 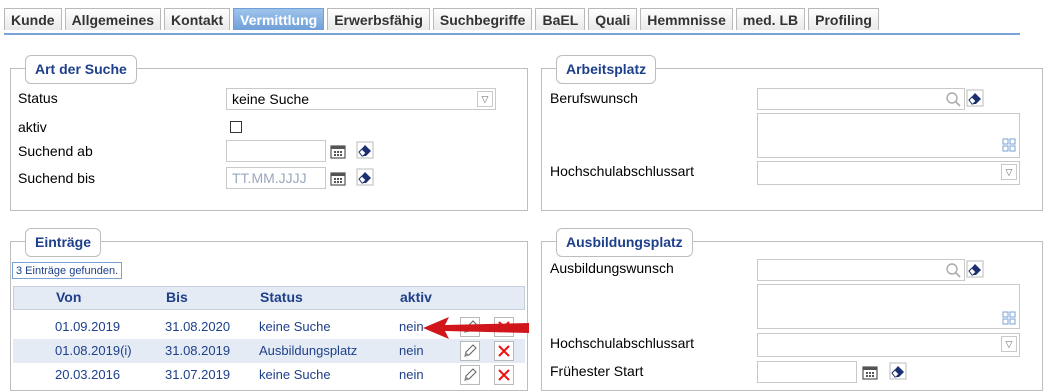 What do you see at coordinates (281, 297) in the screenshot?
I see `col-status: Status` at bounding box center [281, 297].